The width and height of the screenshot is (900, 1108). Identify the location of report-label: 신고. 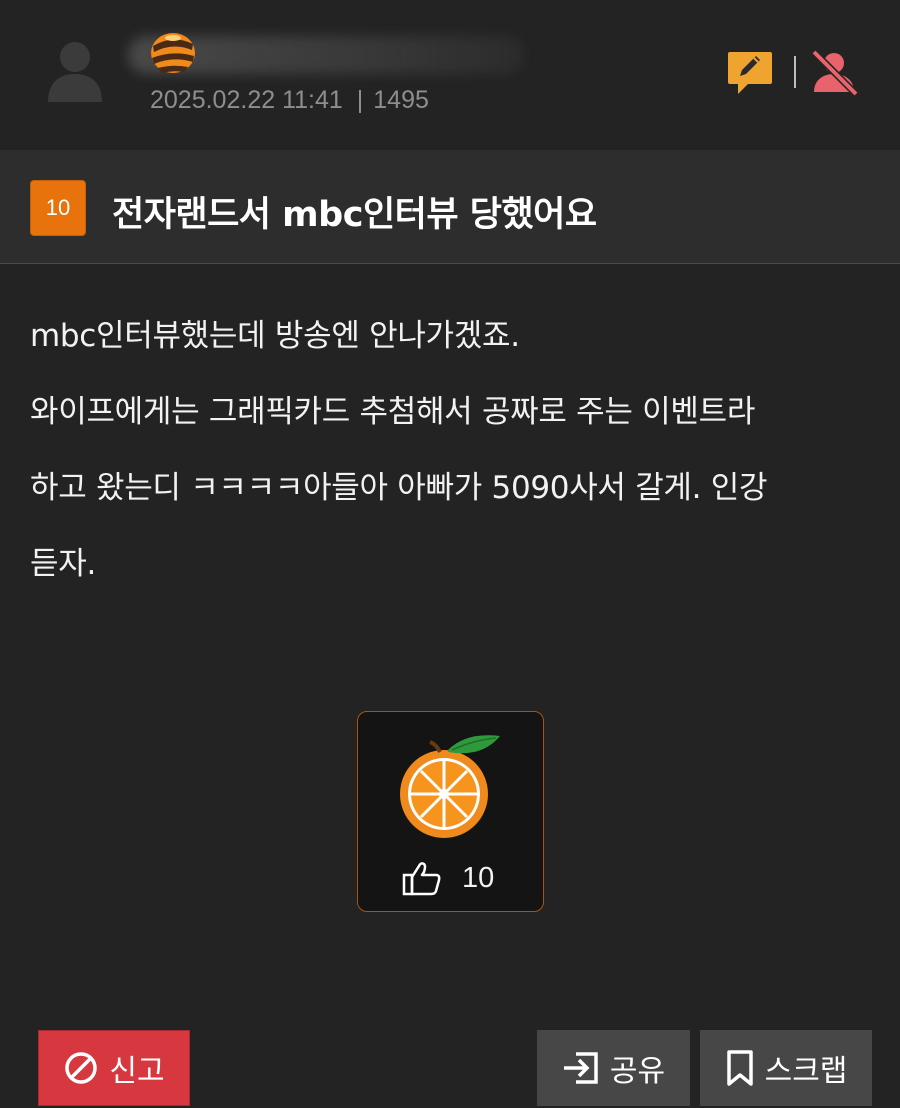
(137, 1071).